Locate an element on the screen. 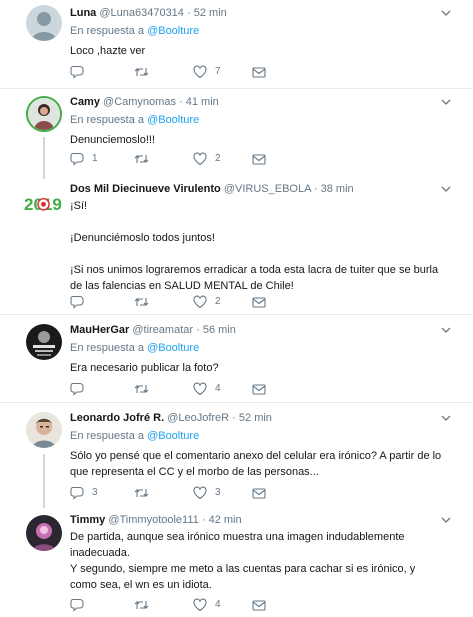 Image resolution: width=473 pixels, height=617 pixels. display-name: Luna is located at coordinates (83, 13).